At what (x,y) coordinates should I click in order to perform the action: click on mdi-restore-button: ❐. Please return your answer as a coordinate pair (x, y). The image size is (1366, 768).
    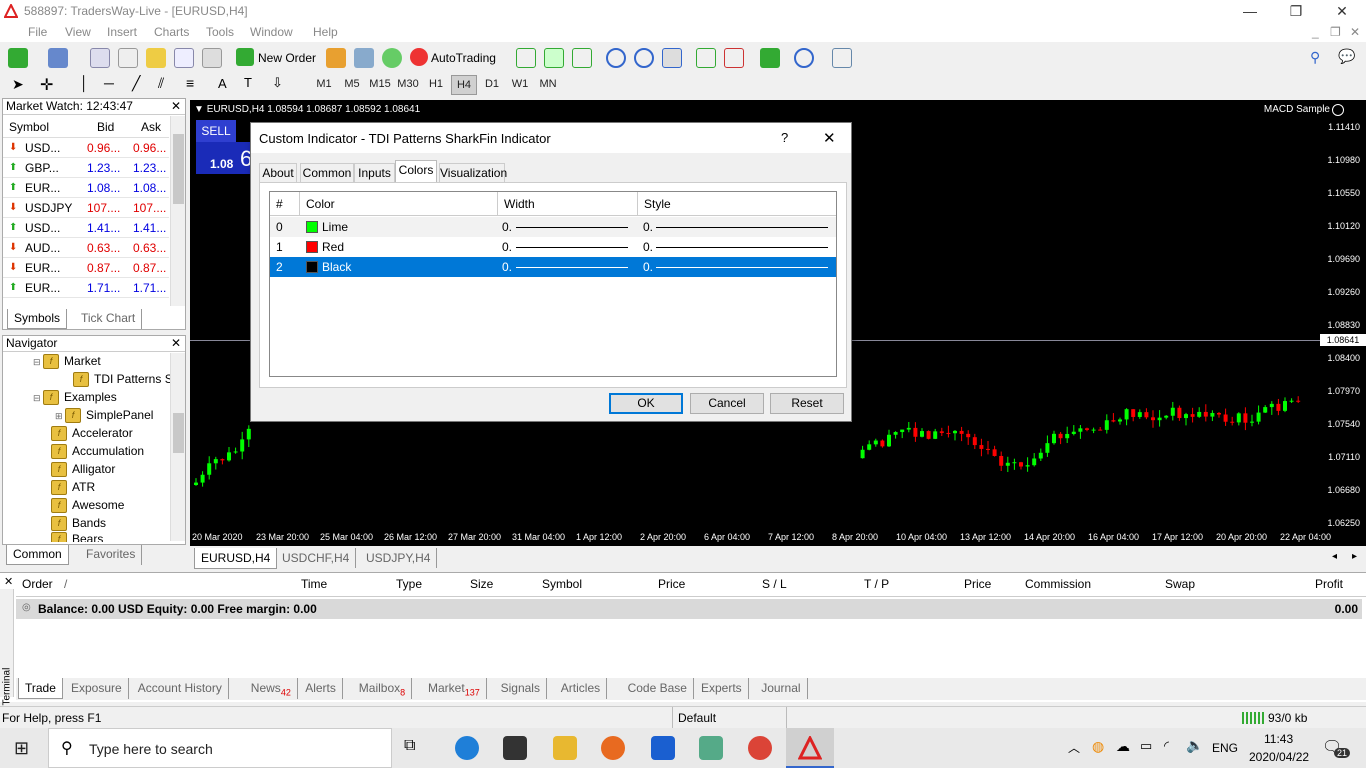
    Looking at the image, I should click on (1335, 32).